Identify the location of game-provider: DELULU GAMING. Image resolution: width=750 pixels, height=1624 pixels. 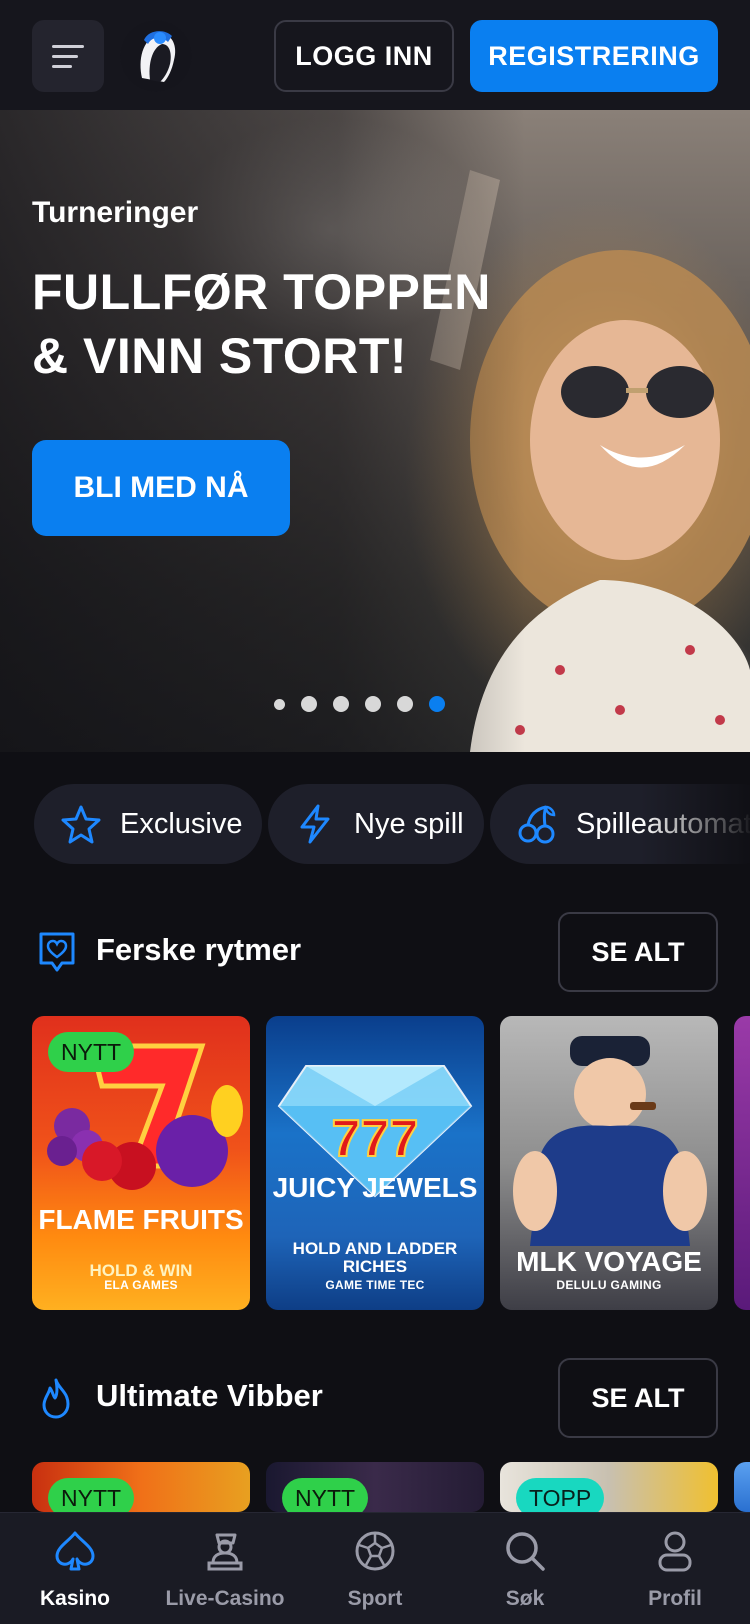
(609, 1285).